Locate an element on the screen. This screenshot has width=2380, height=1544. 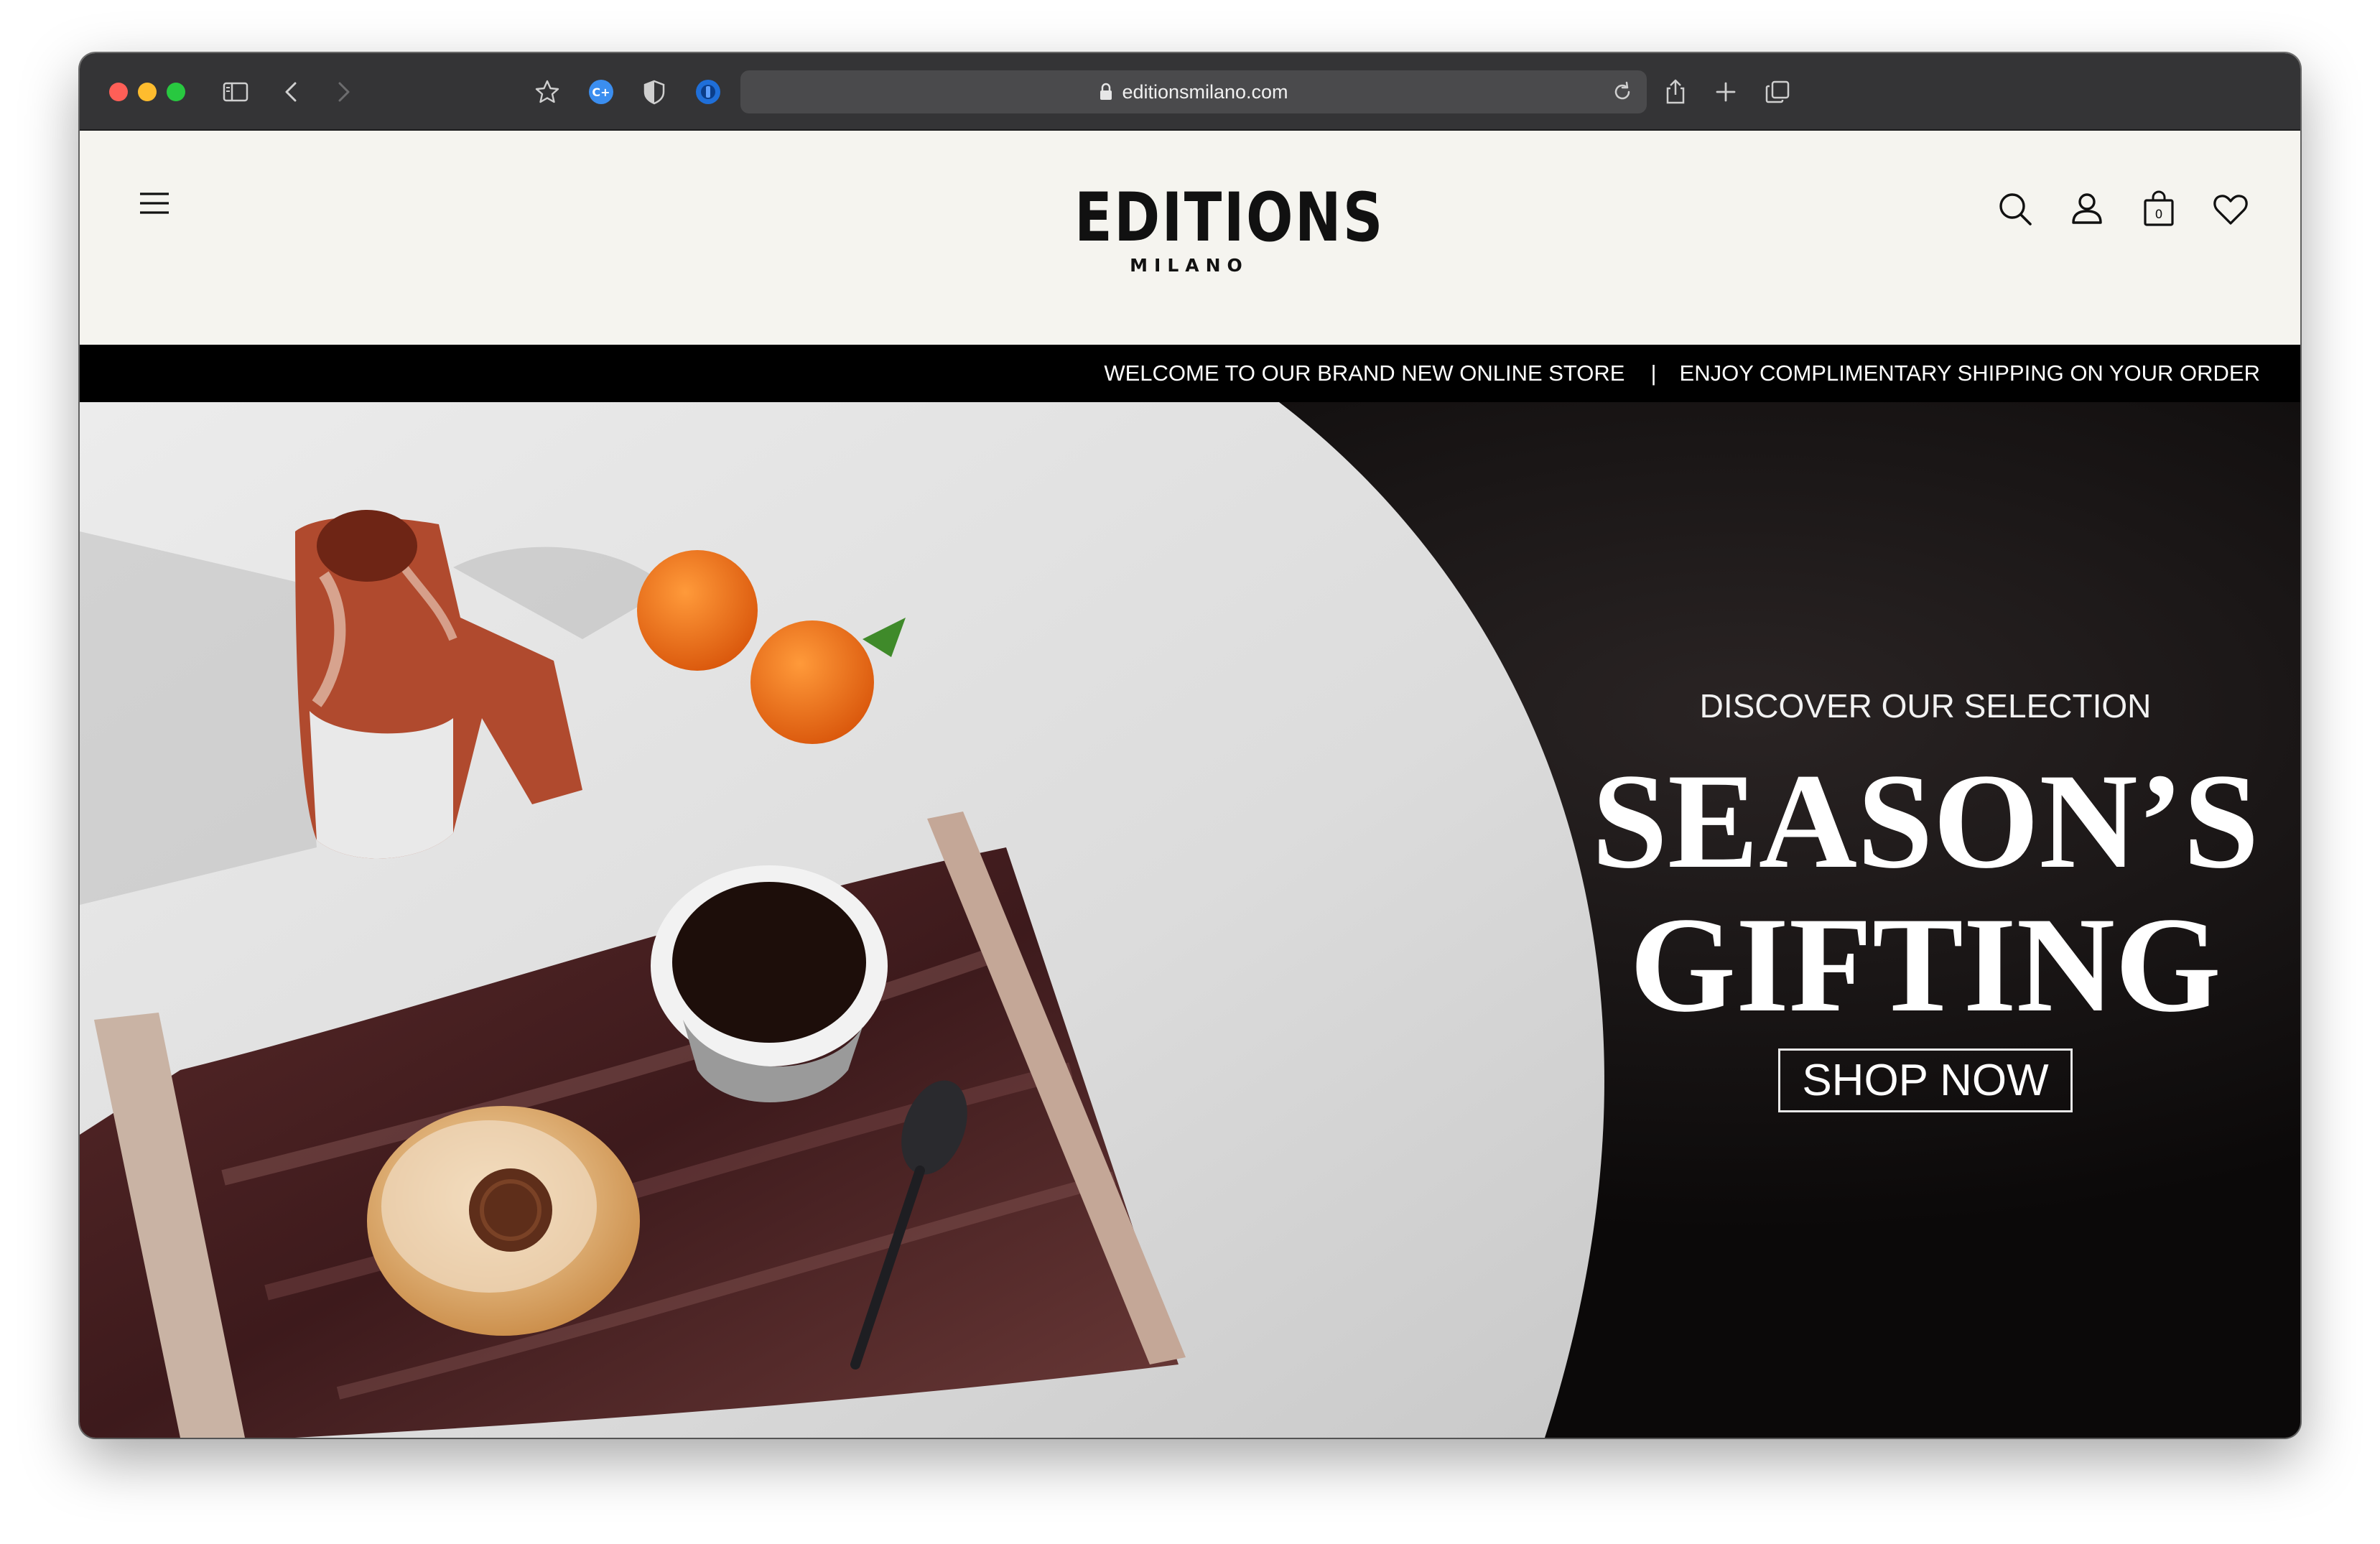
reload-icon is located at coordinates (1622, 92).